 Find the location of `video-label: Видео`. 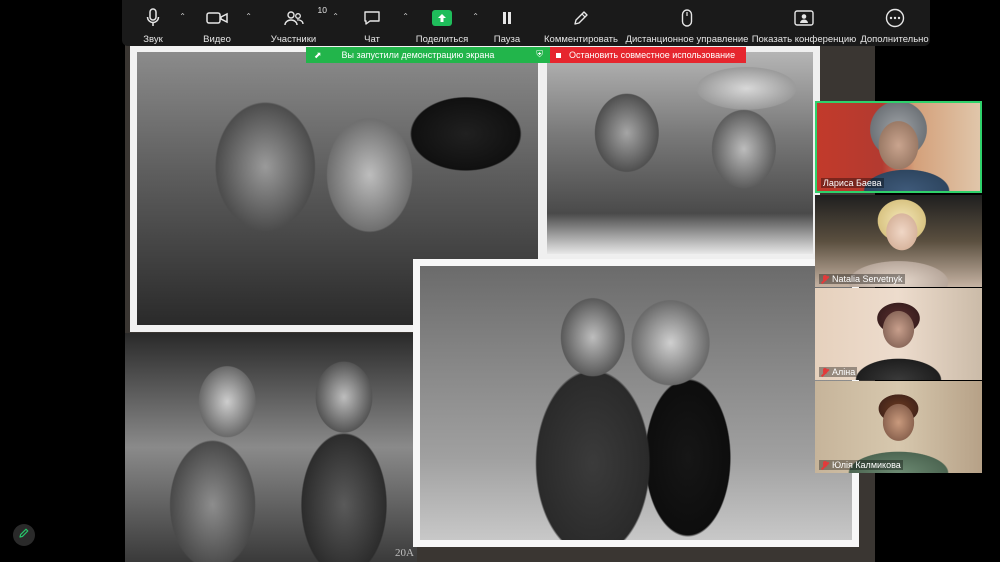

video-label: Видео is located at coordinates (217, 39).